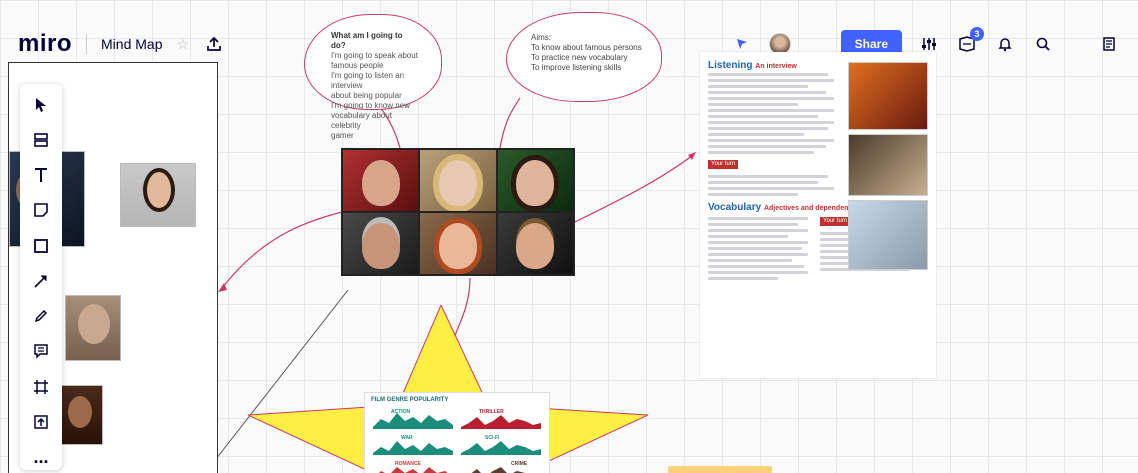 The height and width of the screenshot is (473, 1138). I want to click on cloud-line: vocabulary about celebrity, so click(361, 120).